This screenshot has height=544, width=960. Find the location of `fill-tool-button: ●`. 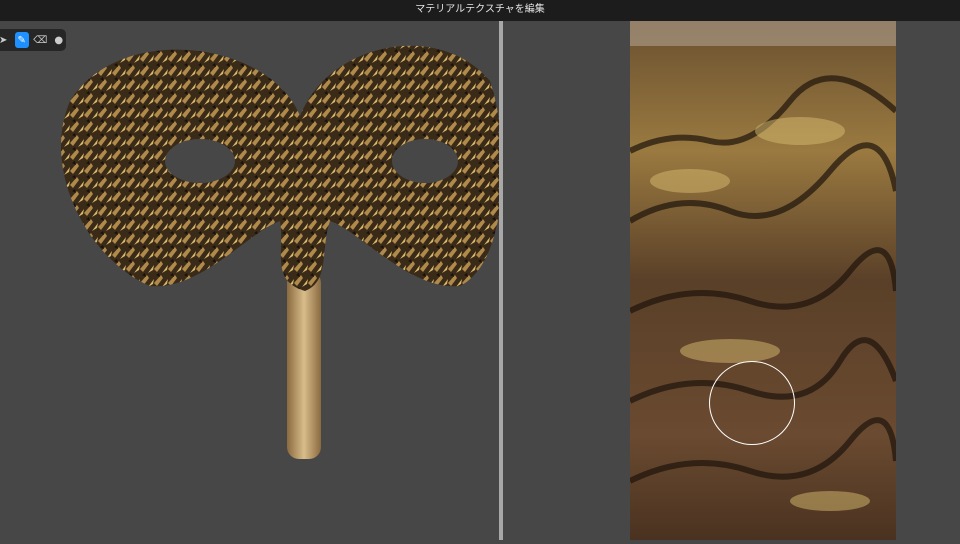

fill-tool-button: ● is located at coordinates (59, 40).